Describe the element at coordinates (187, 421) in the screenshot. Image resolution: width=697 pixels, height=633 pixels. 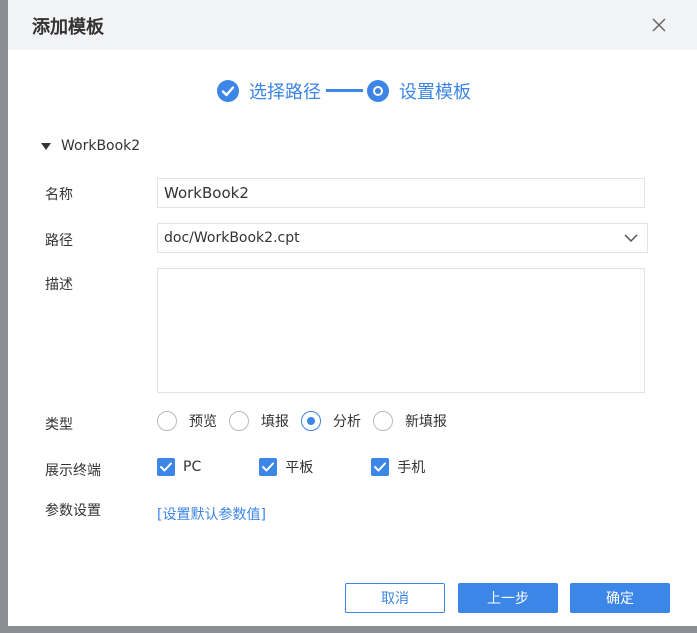
I see `radio-preview: 预览` at that location.